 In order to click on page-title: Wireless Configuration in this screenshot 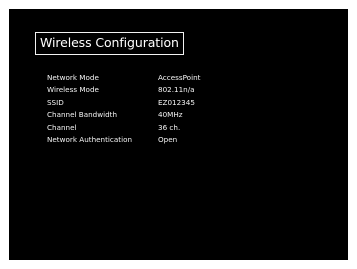, I will do `click(109, 43)`.